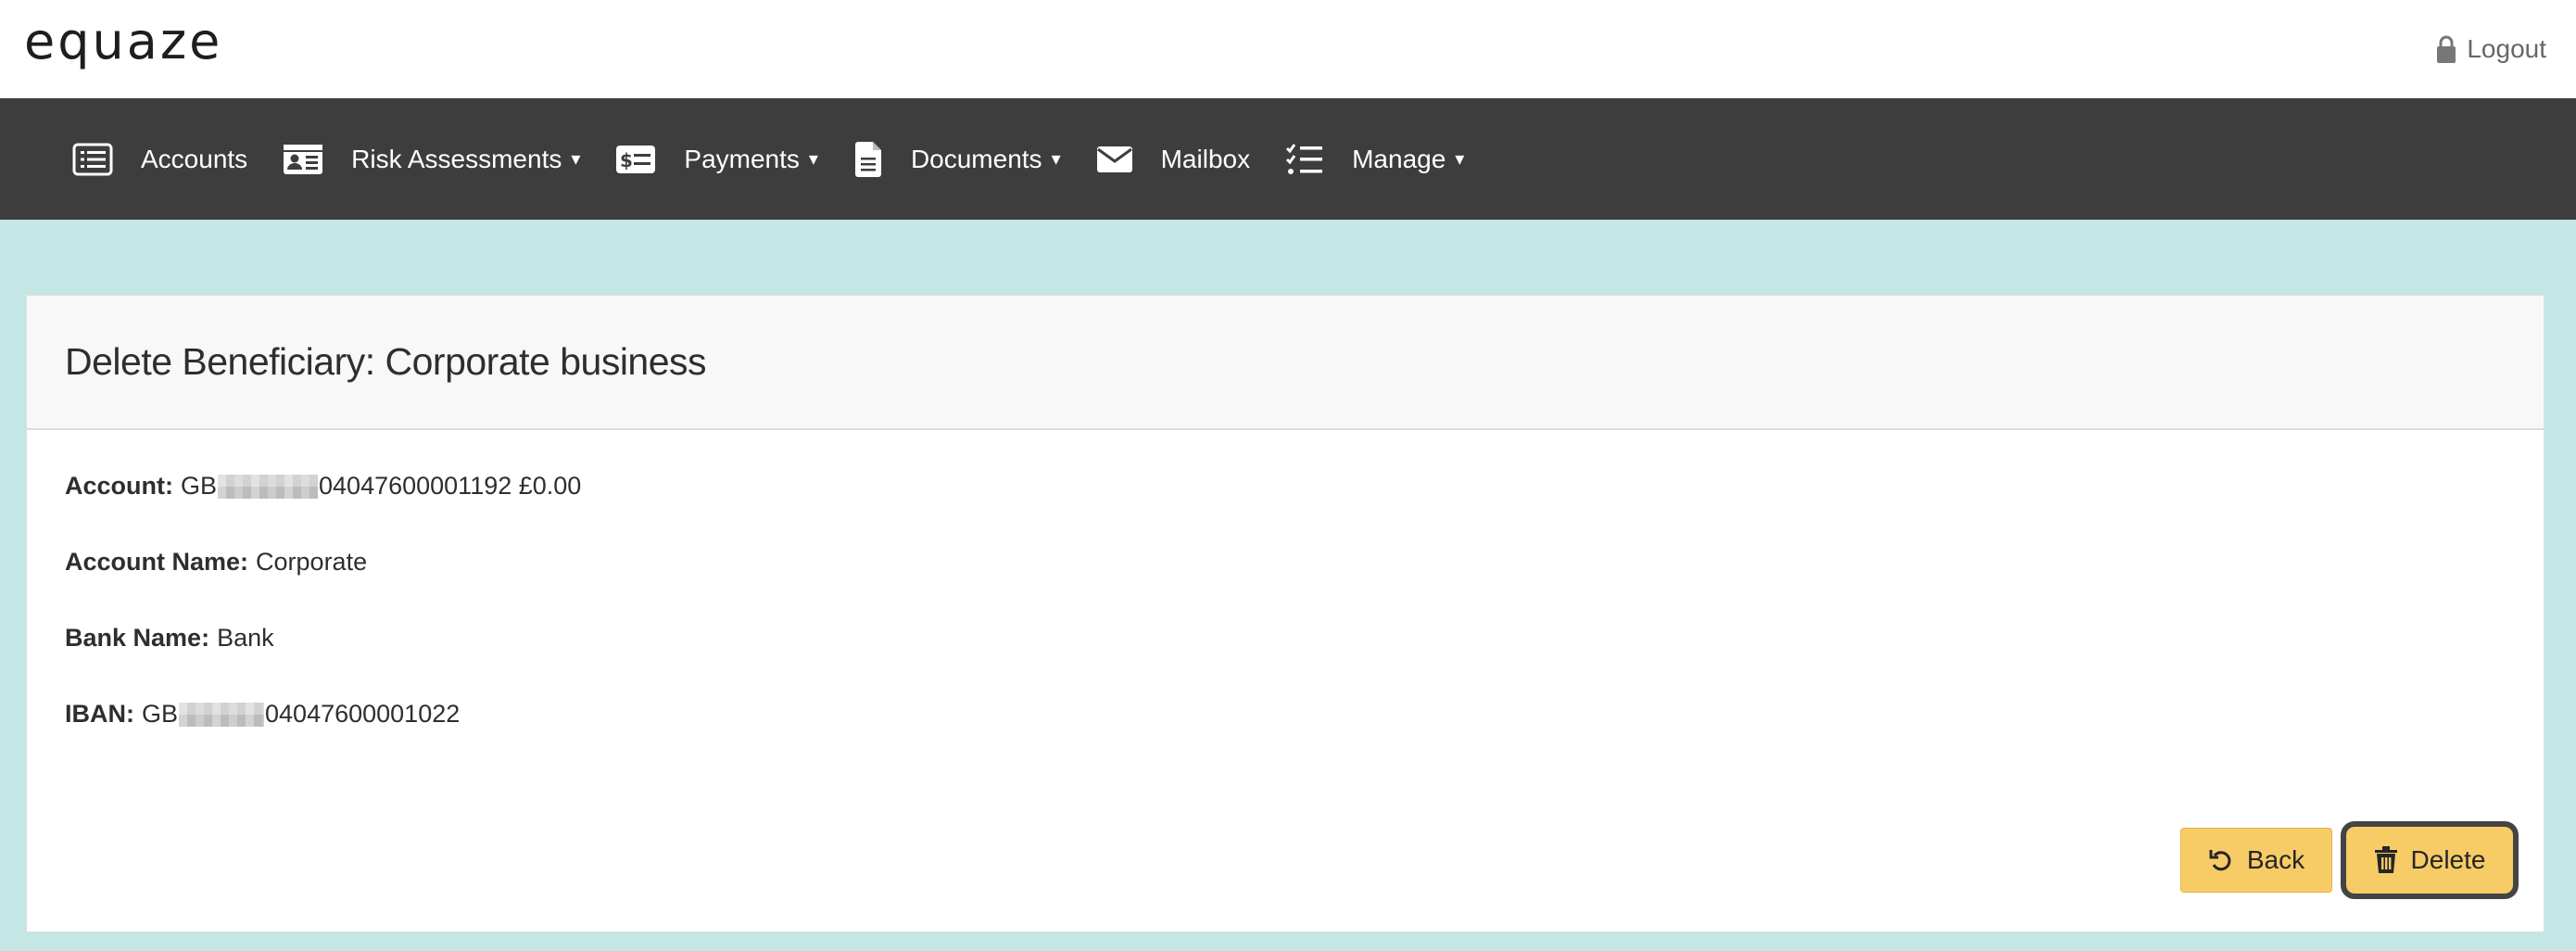  Describe the element at coordinates (2448, 859) in the screenshot. I see `delete-label: Delete` at that location.